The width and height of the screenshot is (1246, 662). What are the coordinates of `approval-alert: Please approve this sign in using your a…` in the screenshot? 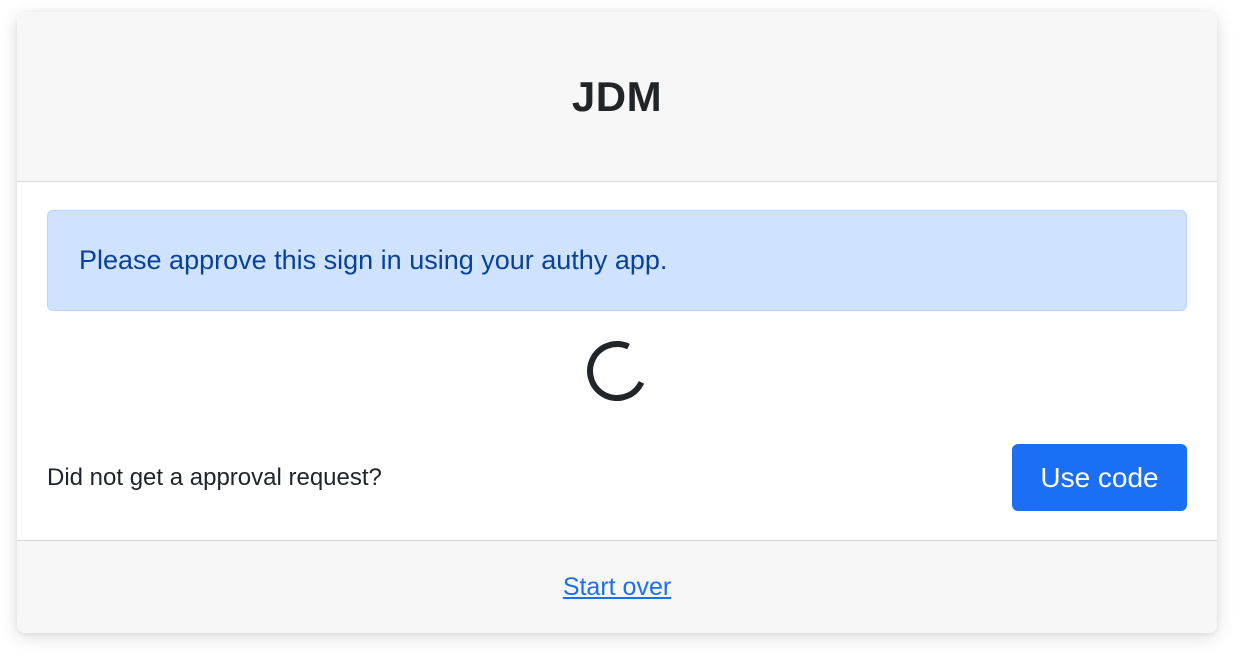 It's located at (617, 260).